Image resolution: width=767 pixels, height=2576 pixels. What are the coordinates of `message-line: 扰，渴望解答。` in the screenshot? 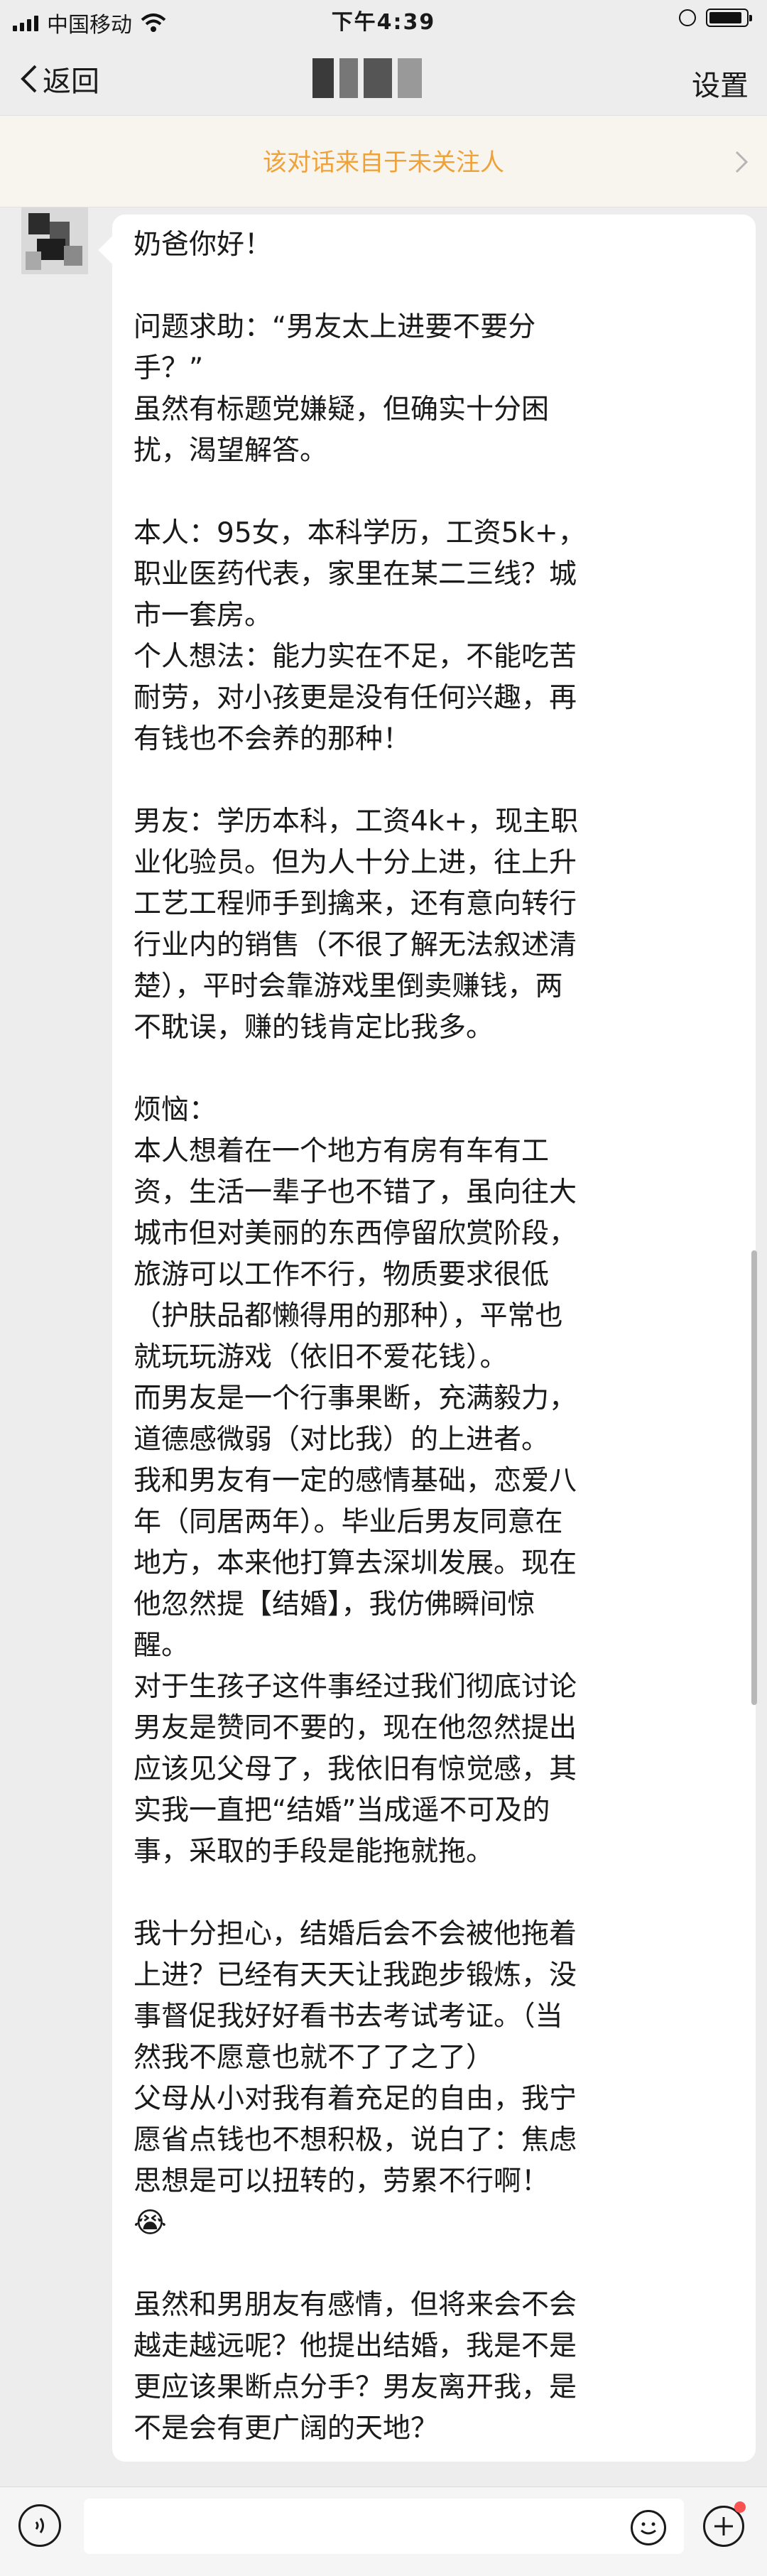 It's located at (231, 451).